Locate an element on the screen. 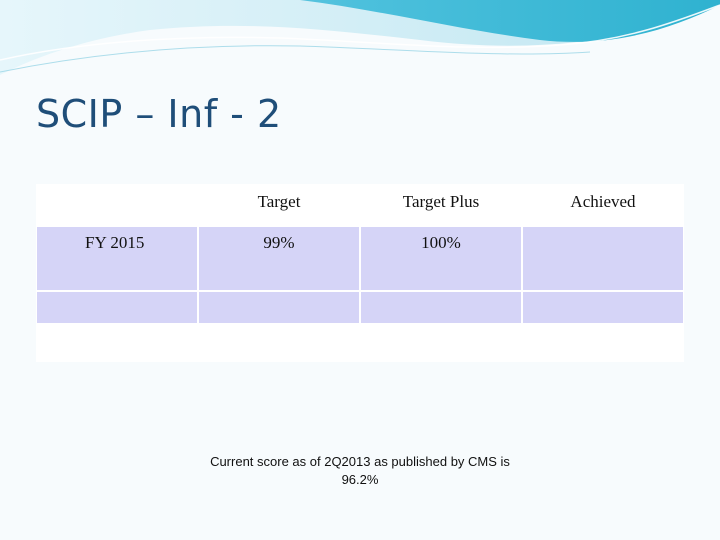 The width and height of the screenshot is (720, 540). note-score: 96.2% is located at coordinates (360, 479).